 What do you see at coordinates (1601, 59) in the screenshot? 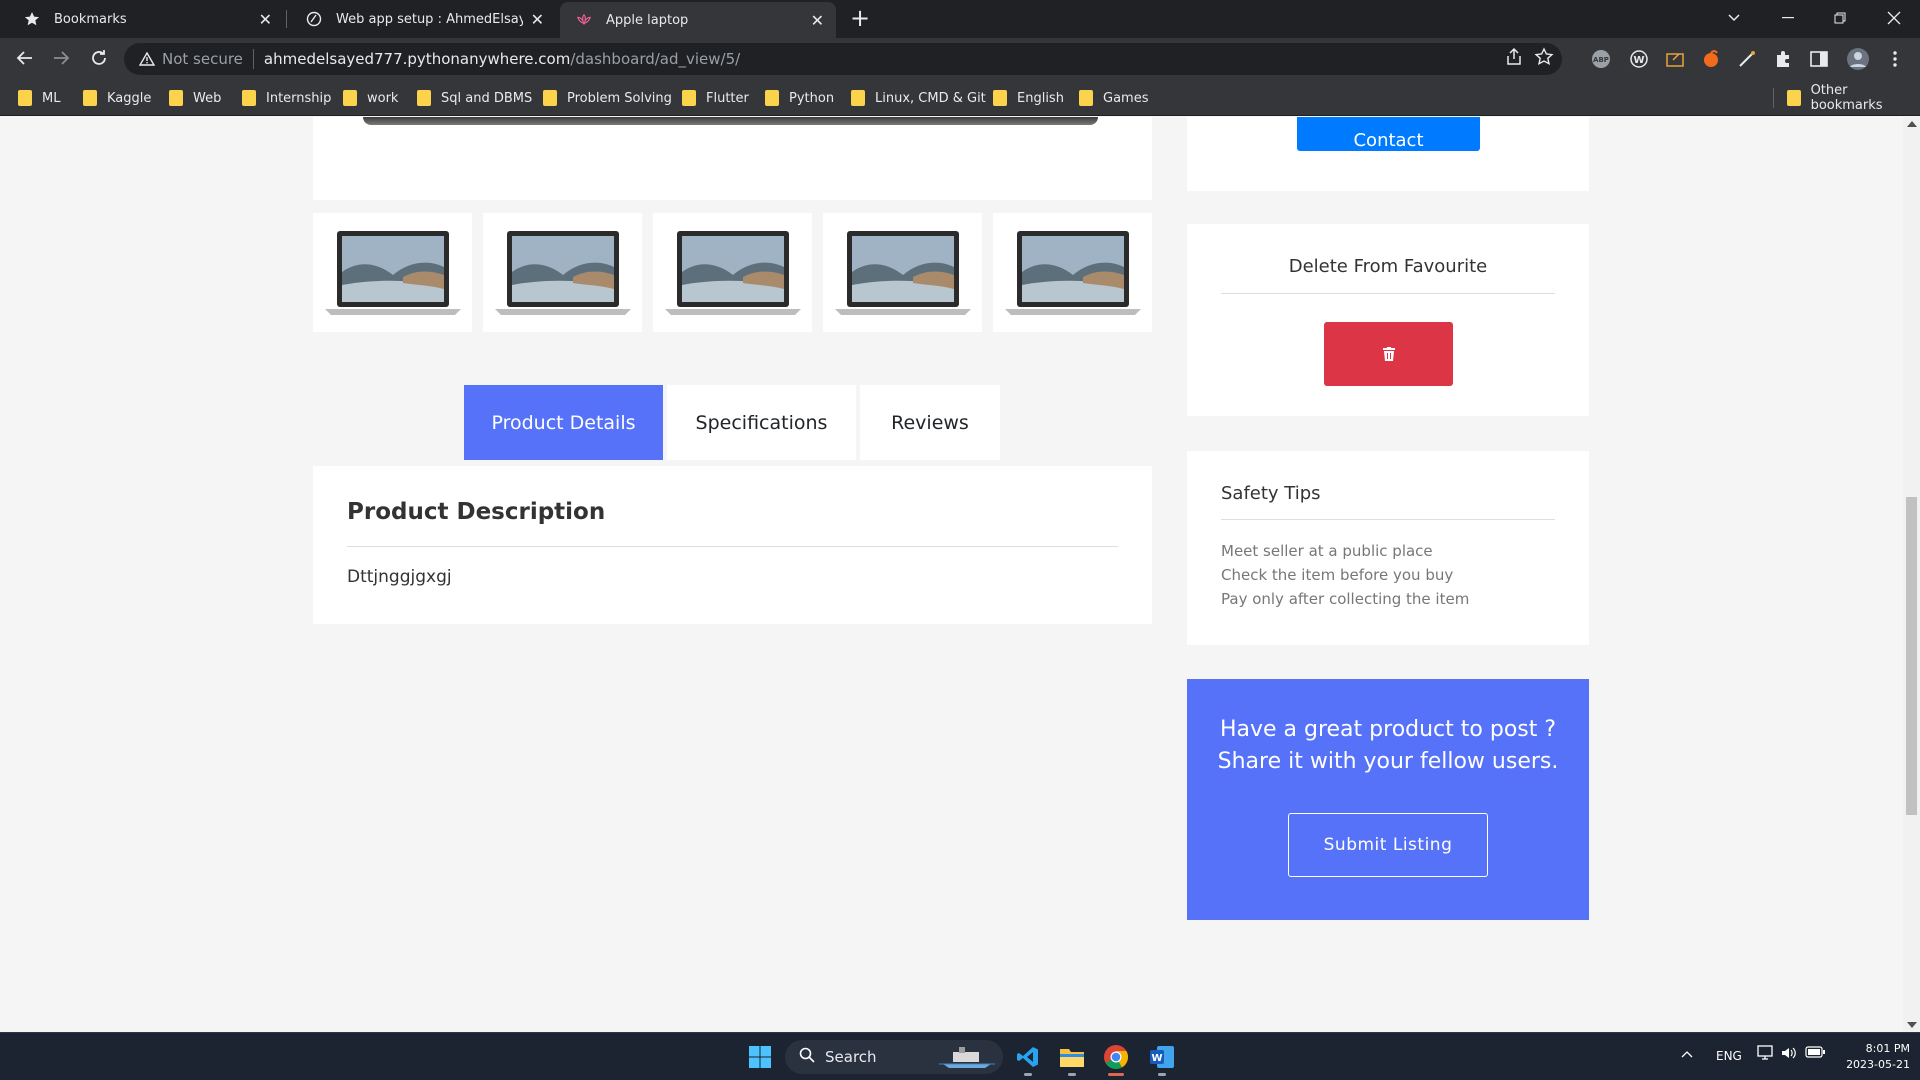
I see `adblock-icon: ABP` at bounding box center [1601, 59].